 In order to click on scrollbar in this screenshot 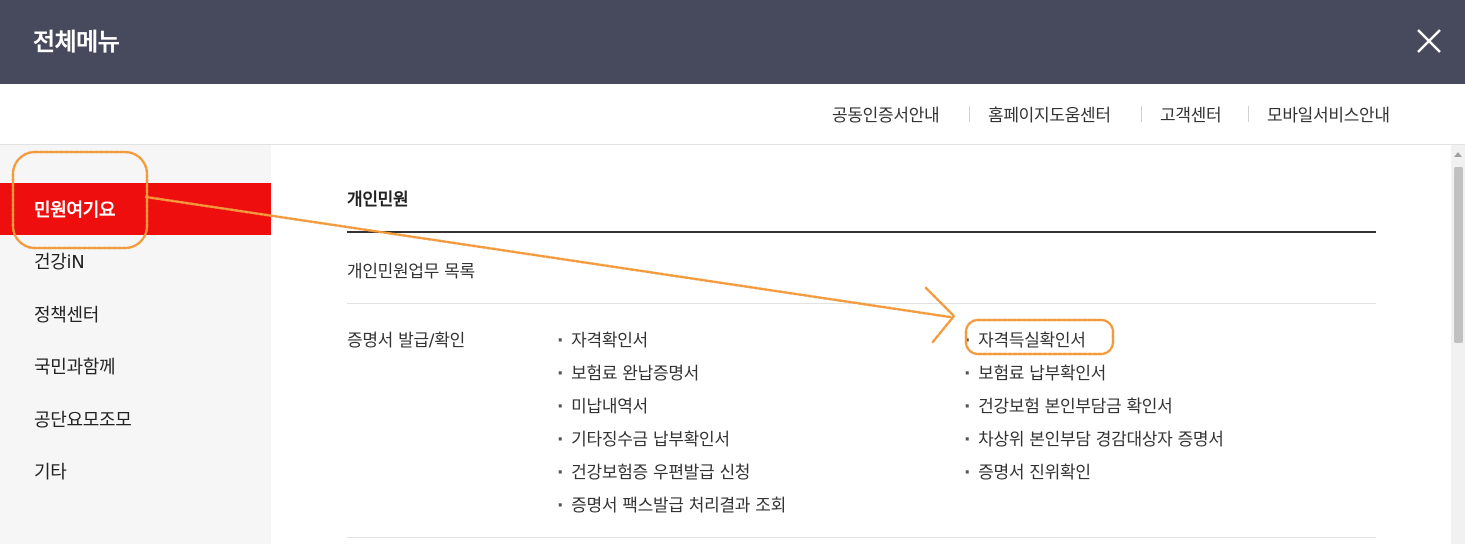, I will do `click(1458, 344)`.